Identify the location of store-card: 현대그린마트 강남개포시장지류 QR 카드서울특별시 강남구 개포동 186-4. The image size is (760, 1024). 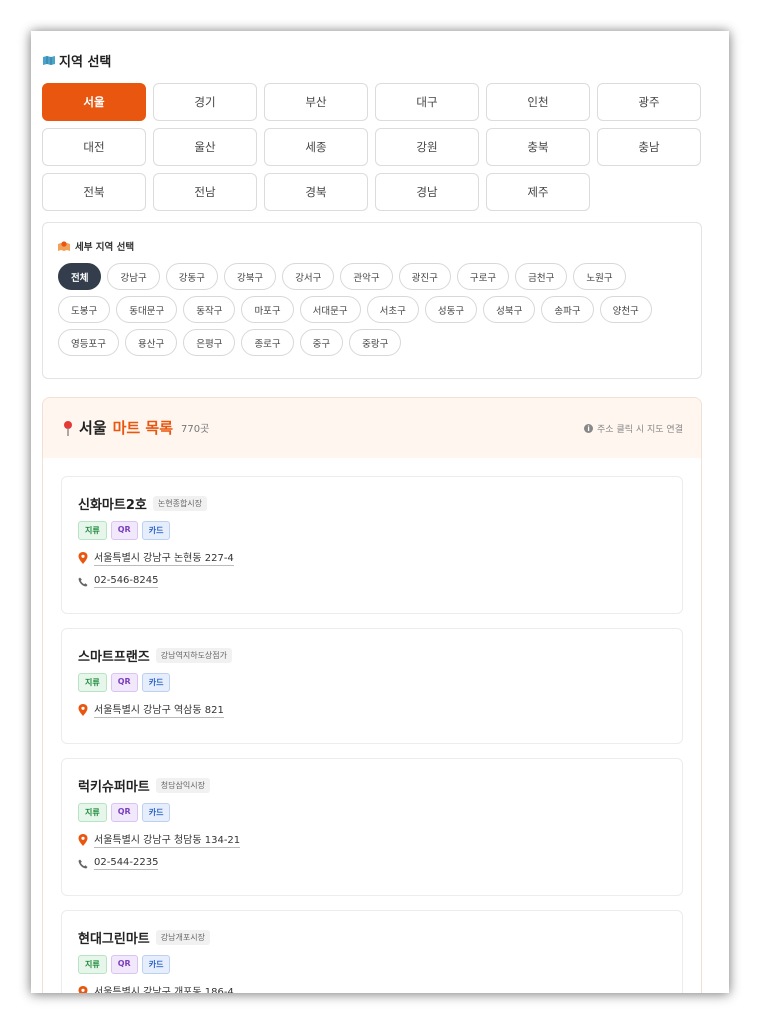
(372, 951).